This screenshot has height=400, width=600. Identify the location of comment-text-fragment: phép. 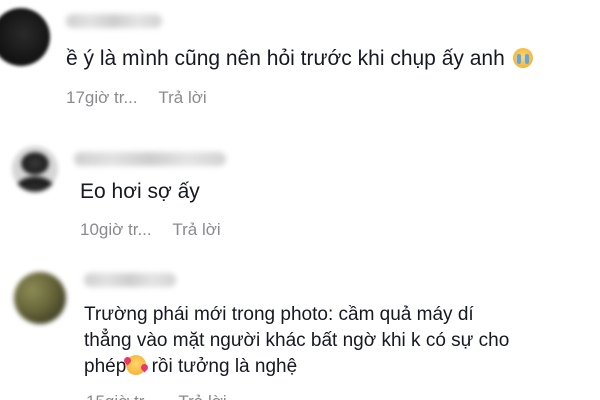
(105, 366).